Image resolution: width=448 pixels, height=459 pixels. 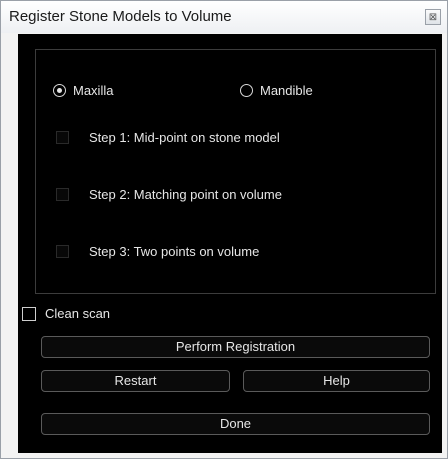 I want to click on step-3-label: Step 3: Two points on volume, so click(x=174, y=251).